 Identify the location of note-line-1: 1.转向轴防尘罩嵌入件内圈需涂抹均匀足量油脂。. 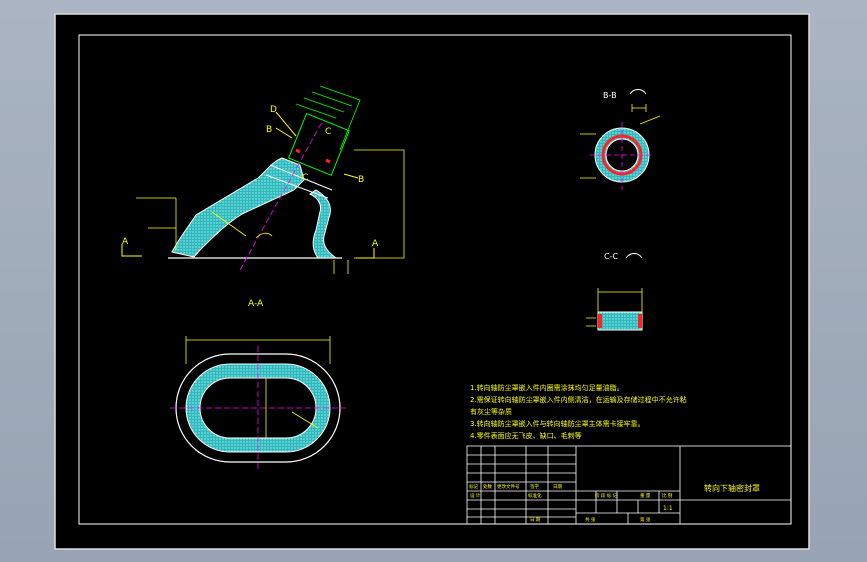
(547, 387).